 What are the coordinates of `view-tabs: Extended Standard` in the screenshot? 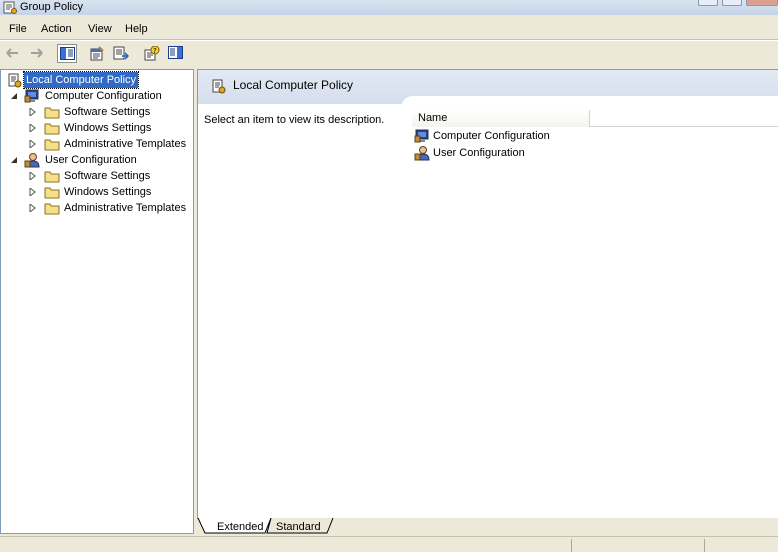 It's located at (487, 526).